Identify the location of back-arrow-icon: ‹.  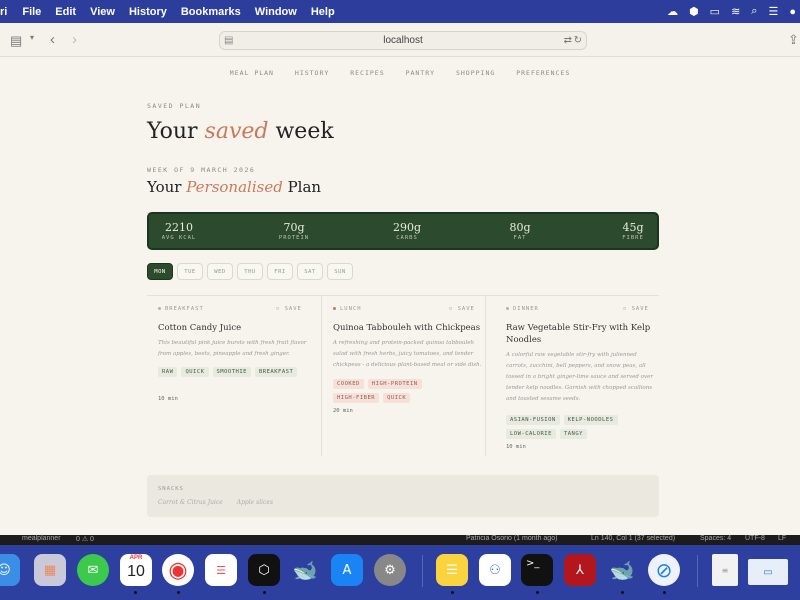
(52, 39).